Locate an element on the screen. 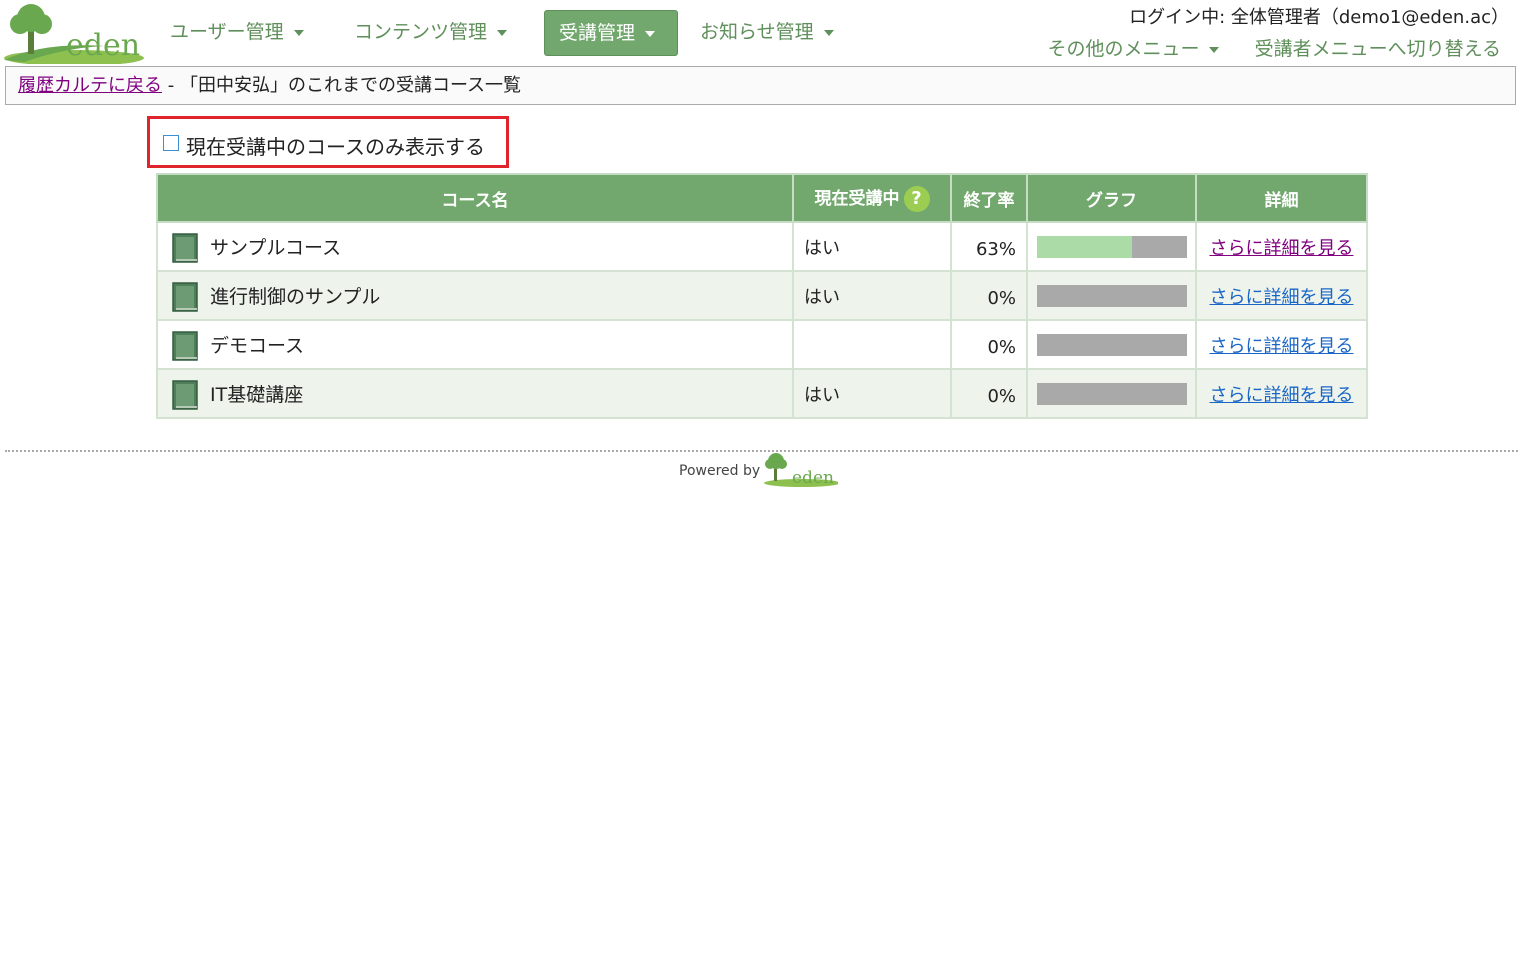 The height and width of the screenshot is (965, 1523). sub-nav: その他のメニュー 受講者メニューへ切り替える is located at coordinates (1259, 47).